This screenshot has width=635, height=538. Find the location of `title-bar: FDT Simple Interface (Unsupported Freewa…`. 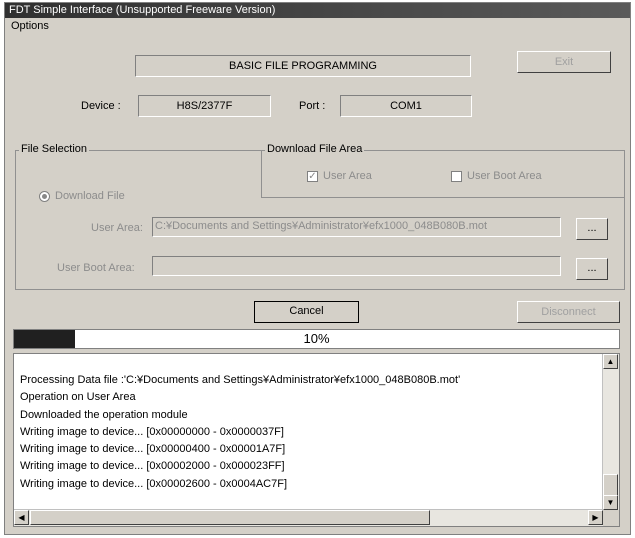

title-bar: FDT Simple Interface (Unsupported Freewa… is located at coordinates (317, 10).